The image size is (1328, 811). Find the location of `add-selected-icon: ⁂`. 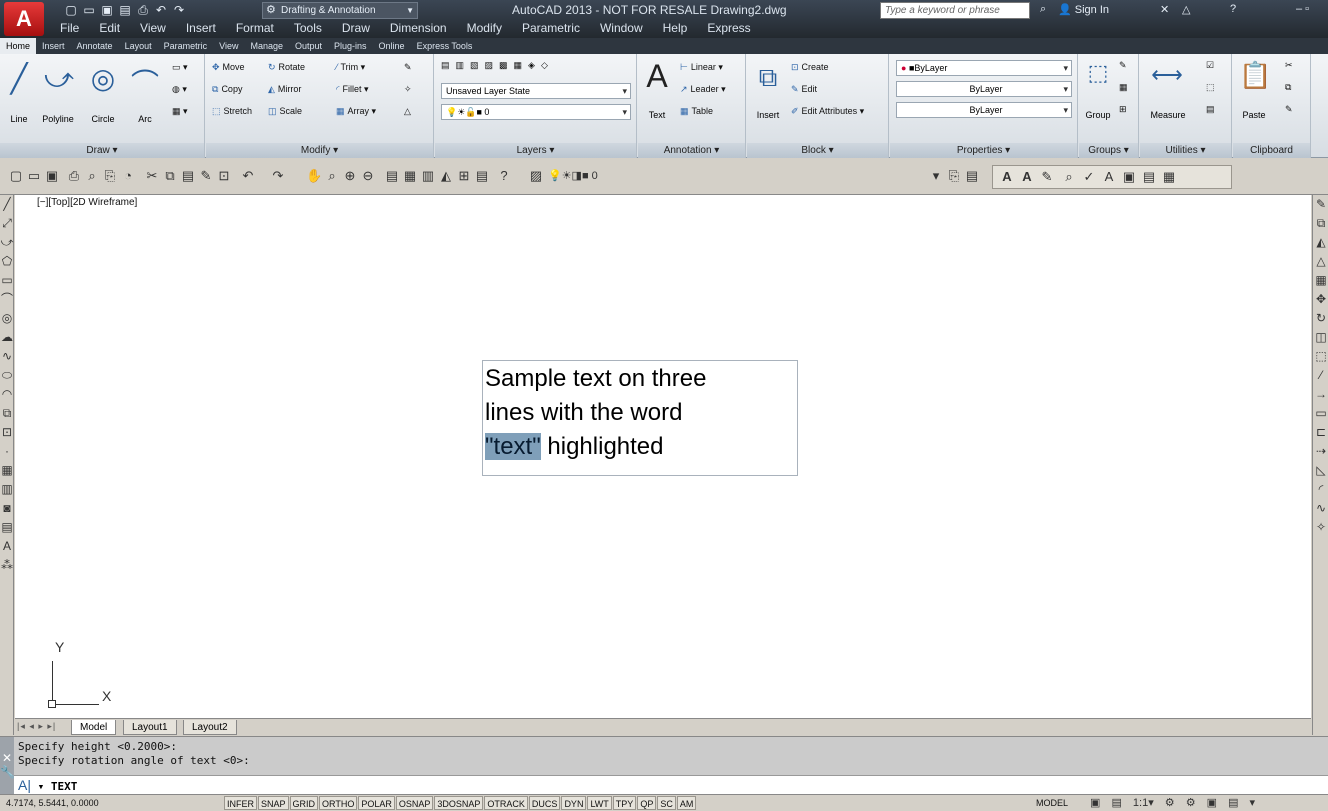

add-selected-icon: ⁂ is located at coordinates (7, 565).